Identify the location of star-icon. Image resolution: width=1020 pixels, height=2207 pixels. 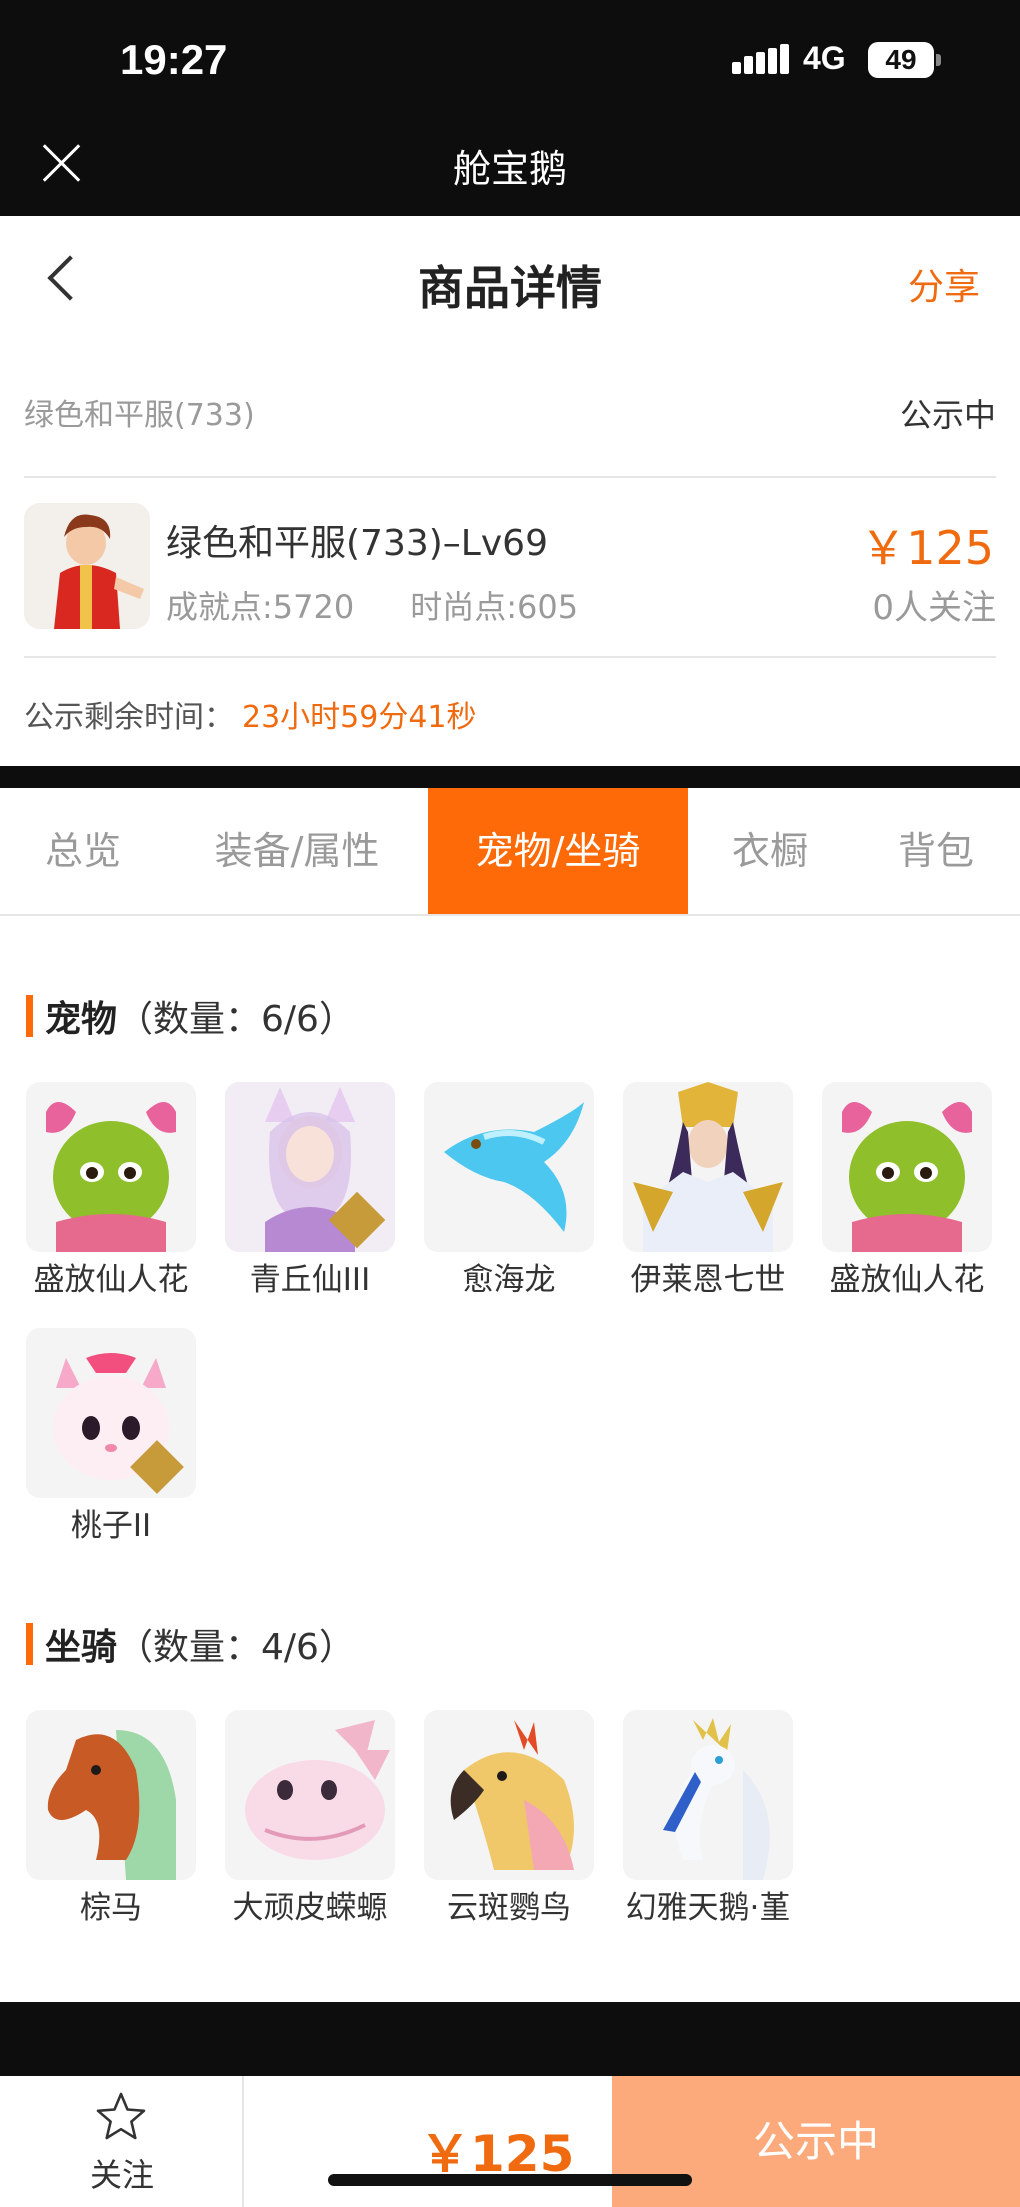
(121, 2116).